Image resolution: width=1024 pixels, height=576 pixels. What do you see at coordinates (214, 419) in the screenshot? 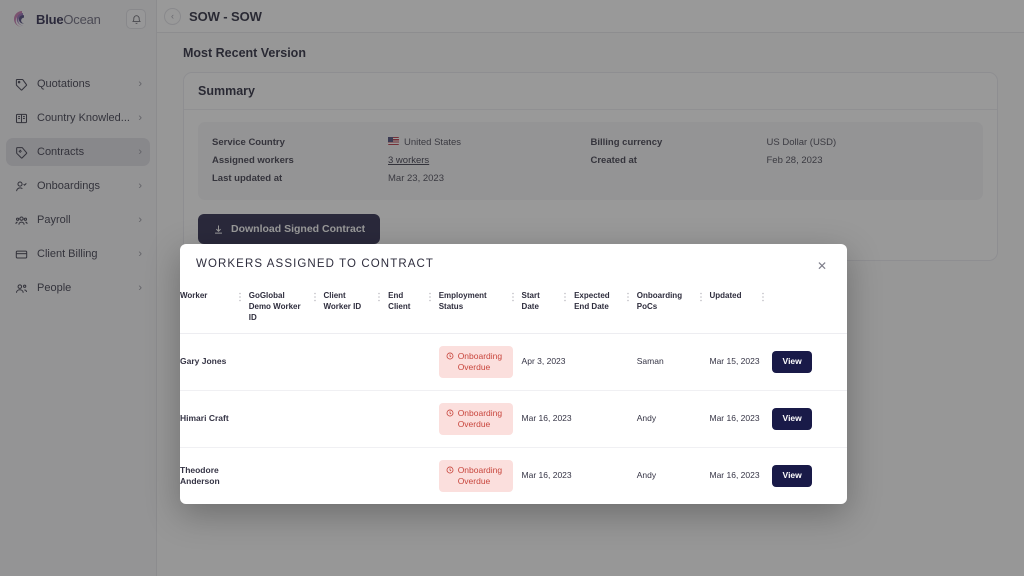
I see `cell-worker: Himari Craft` at bounding box center [214, 419].